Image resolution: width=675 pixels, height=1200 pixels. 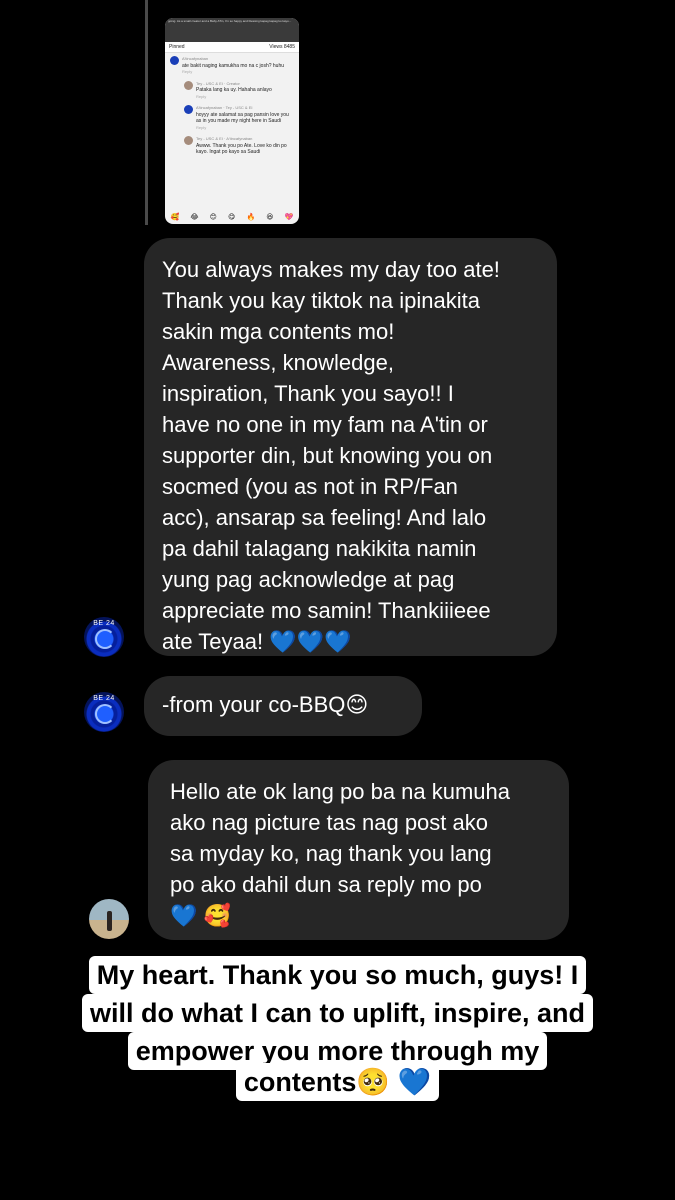 What do you see at coordinates (251, 217) in the screenshot?
I see `emoji-fire-icon: 🔥` at bounding box center [251, 217].